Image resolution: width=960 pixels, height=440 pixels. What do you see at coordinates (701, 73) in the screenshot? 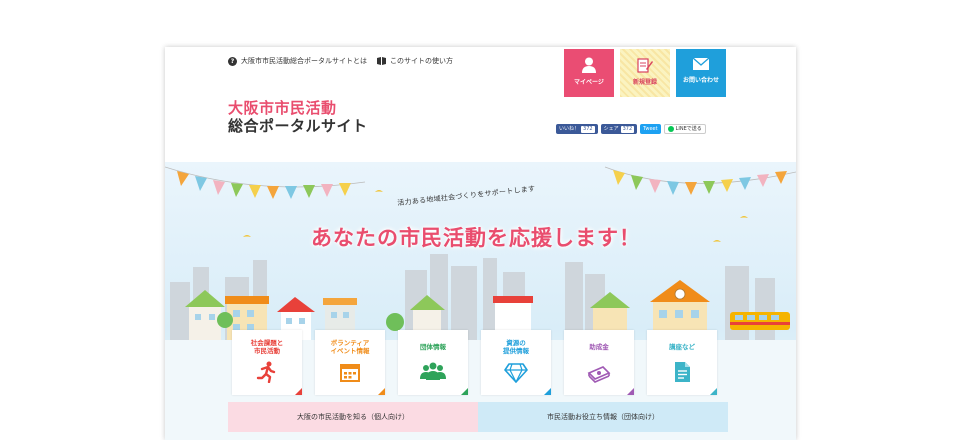
I see `contact-button: お問い合わせ` at bounding box center [701, 73].